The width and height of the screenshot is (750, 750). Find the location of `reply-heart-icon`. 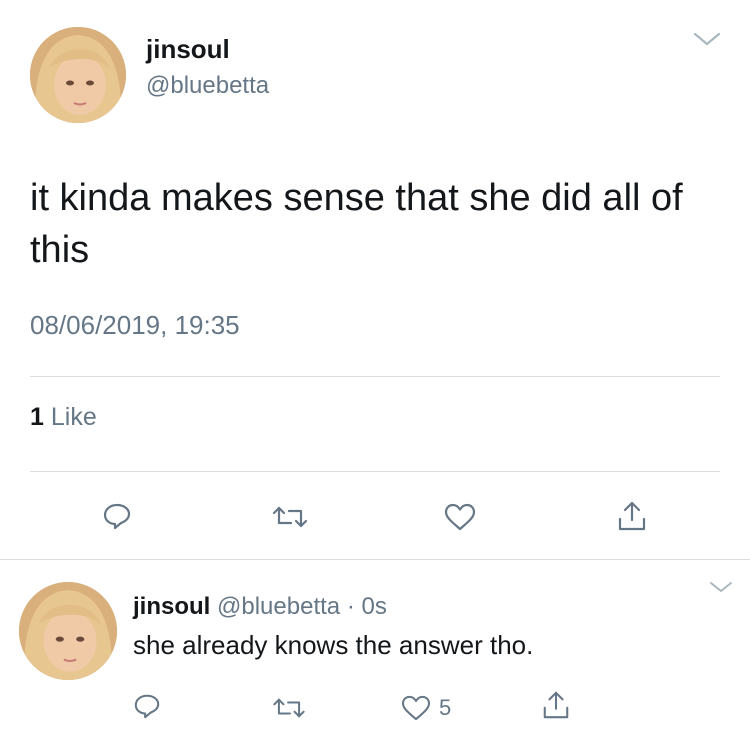

reply-heart-icon is located at coordinates (416, 708).